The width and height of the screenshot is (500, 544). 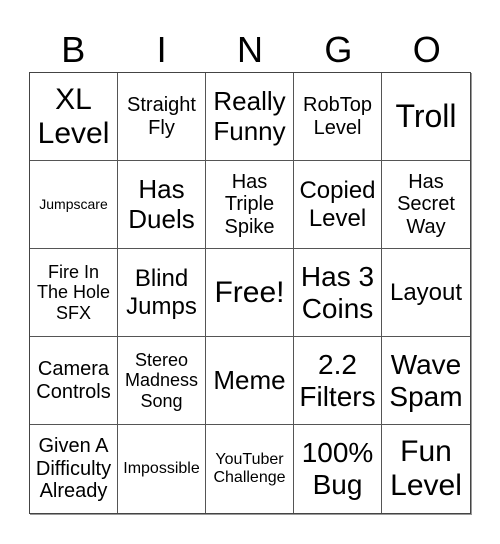 I want to click on bingo-cell: Straight Fly, so click(x=162, y=117).